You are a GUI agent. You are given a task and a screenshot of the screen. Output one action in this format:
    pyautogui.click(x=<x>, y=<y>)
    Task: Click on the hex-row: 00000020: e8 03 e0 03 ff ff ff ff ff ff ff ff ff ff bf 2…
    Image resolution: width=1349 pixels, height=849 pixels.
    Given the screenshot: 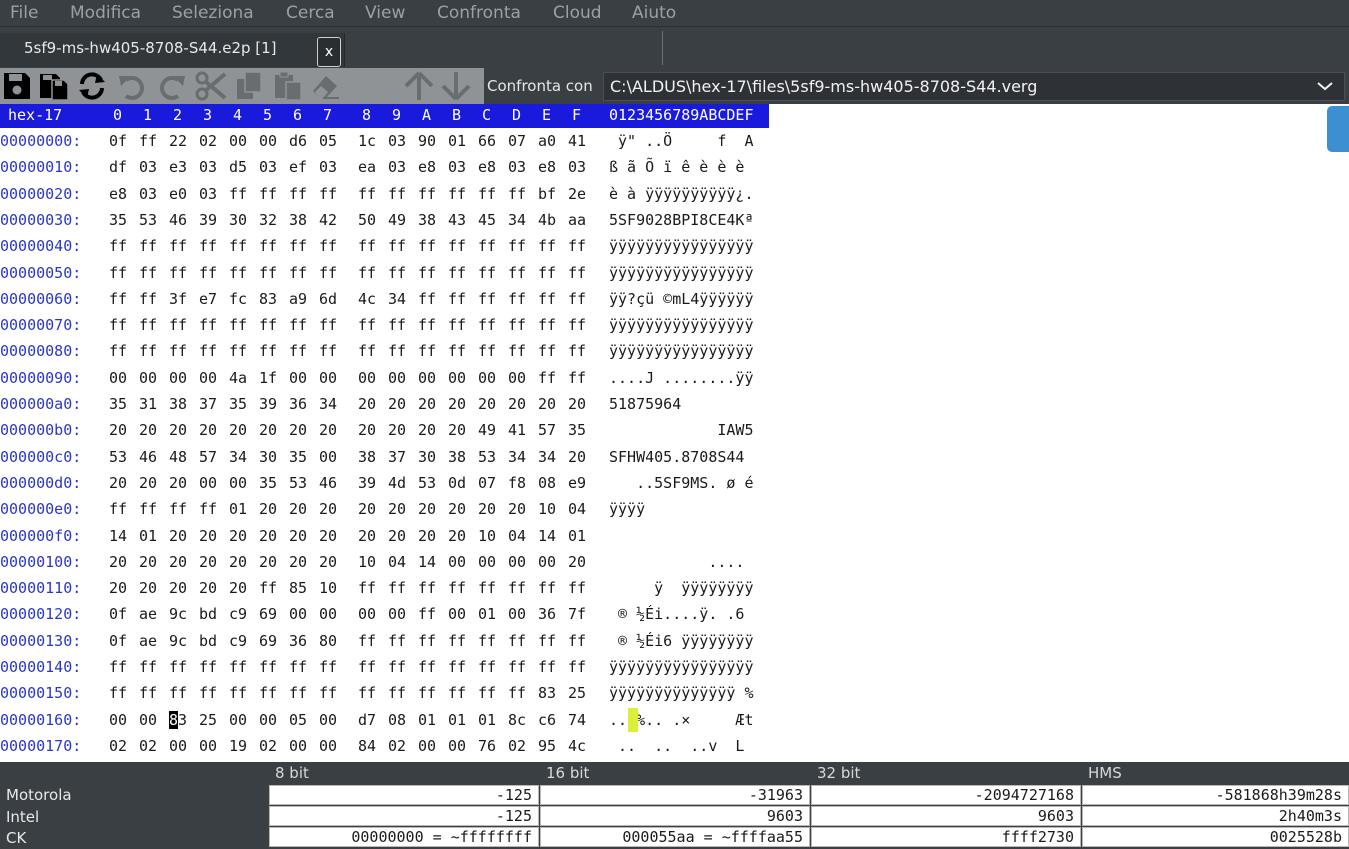 What is the action you would take?
    pyautogui.click(x=390, y=198)
    